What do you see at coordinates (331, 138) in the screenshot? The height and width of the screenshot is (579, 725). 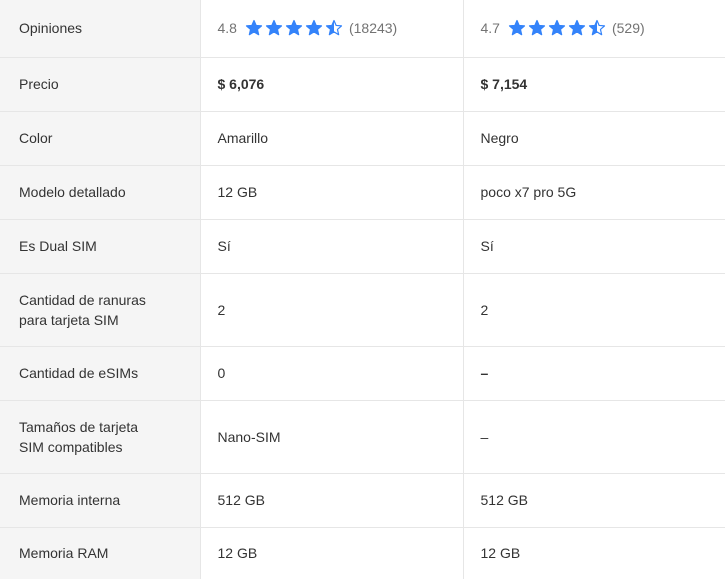 I see `color-product-a: Amarillo` at bounding box center [331, 138].